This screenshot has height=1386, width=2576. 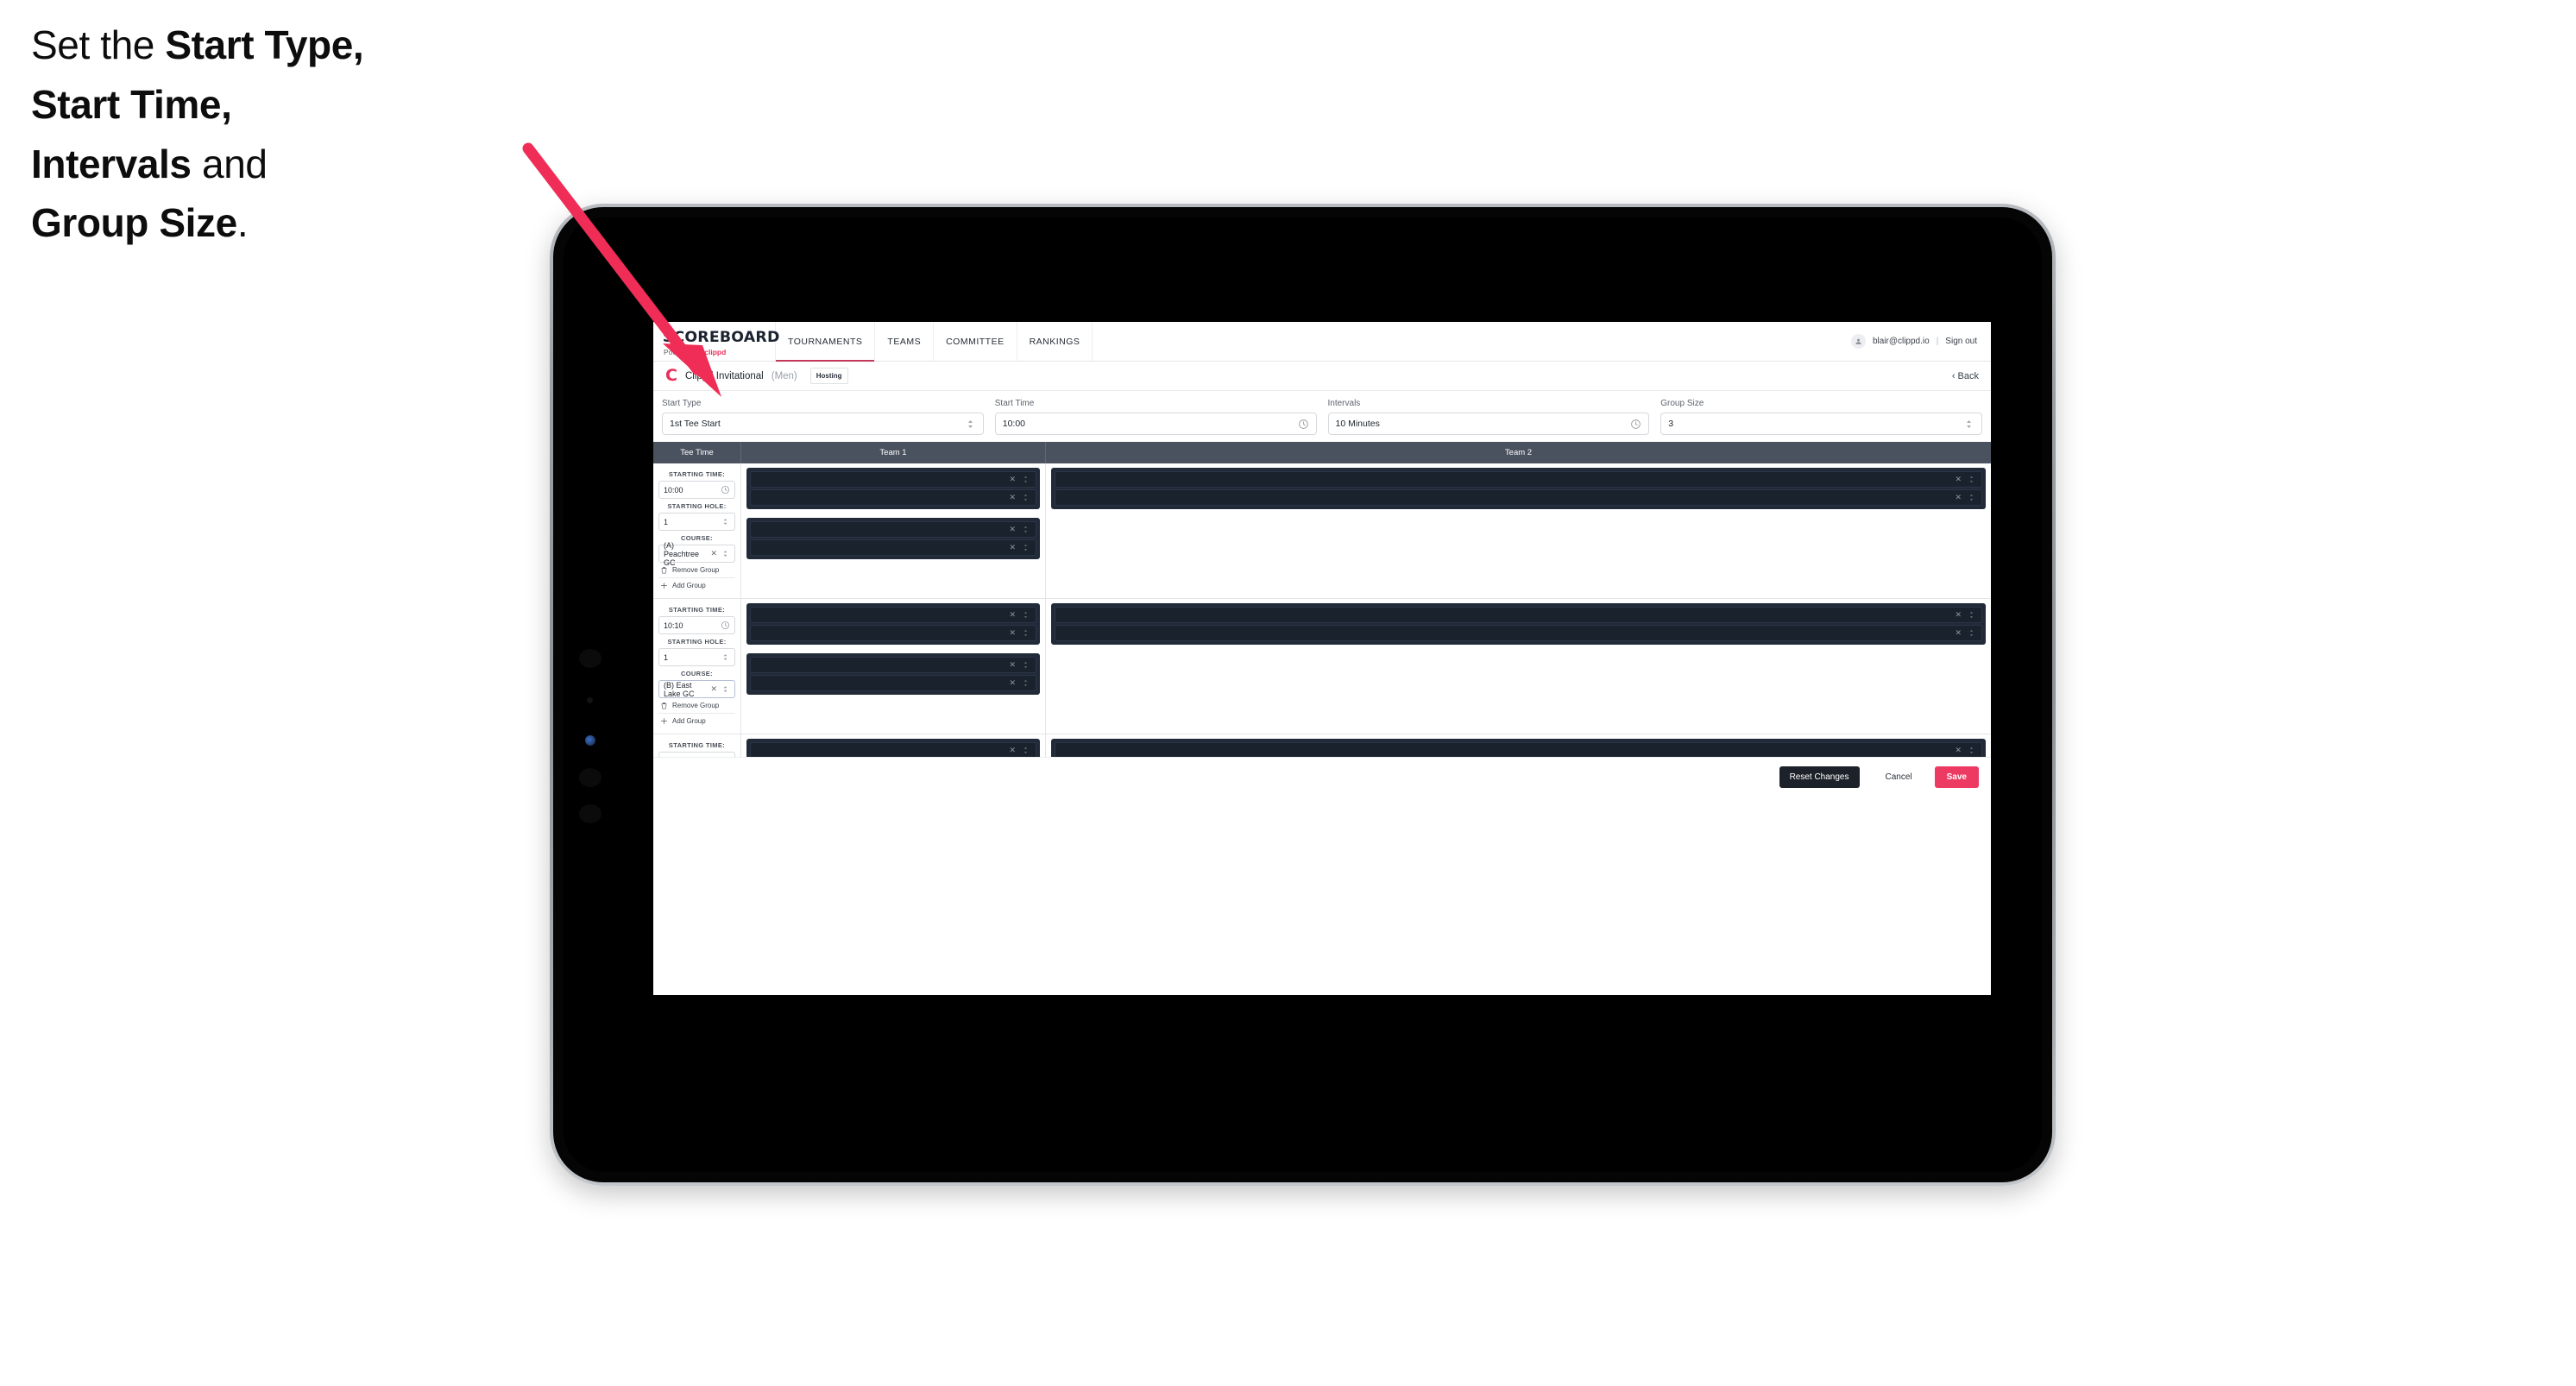 I want to click on caption-strong: Intervals, so click(x=111, y=163).